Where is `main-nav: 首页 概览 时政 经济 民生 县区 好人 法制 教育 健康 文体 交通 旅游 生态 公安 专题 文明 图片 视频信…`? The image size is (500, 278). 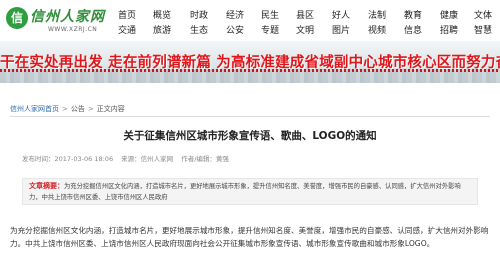 main-nav: 首页 概览 时政 经济 民生 县区 好人 法制 教育 健康 文体 交通 旅游 生态 公安 专题 文明 图片 视频信… is located at coordinates (309, 22).